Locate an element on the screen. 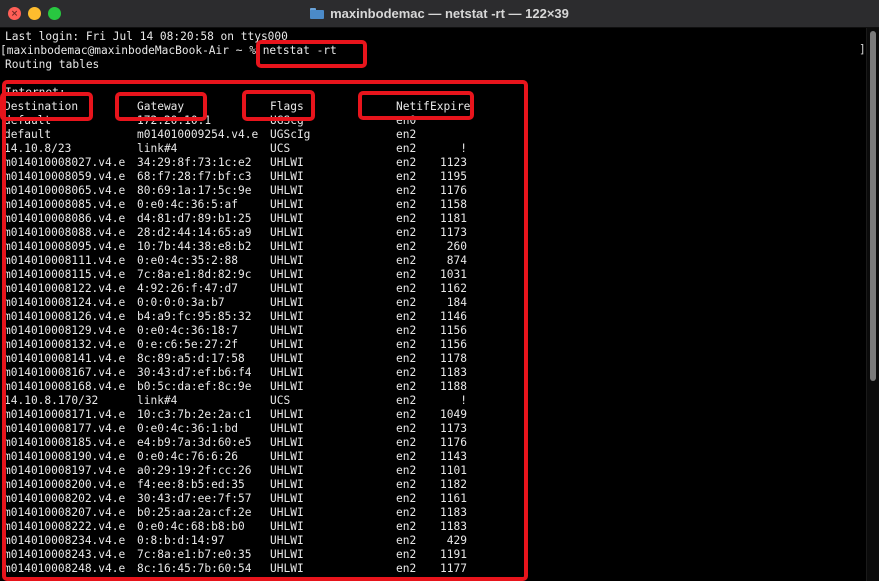 This screenshot has height=581, width=879. vertical-scrollbar is located at coordinates (872, 304).